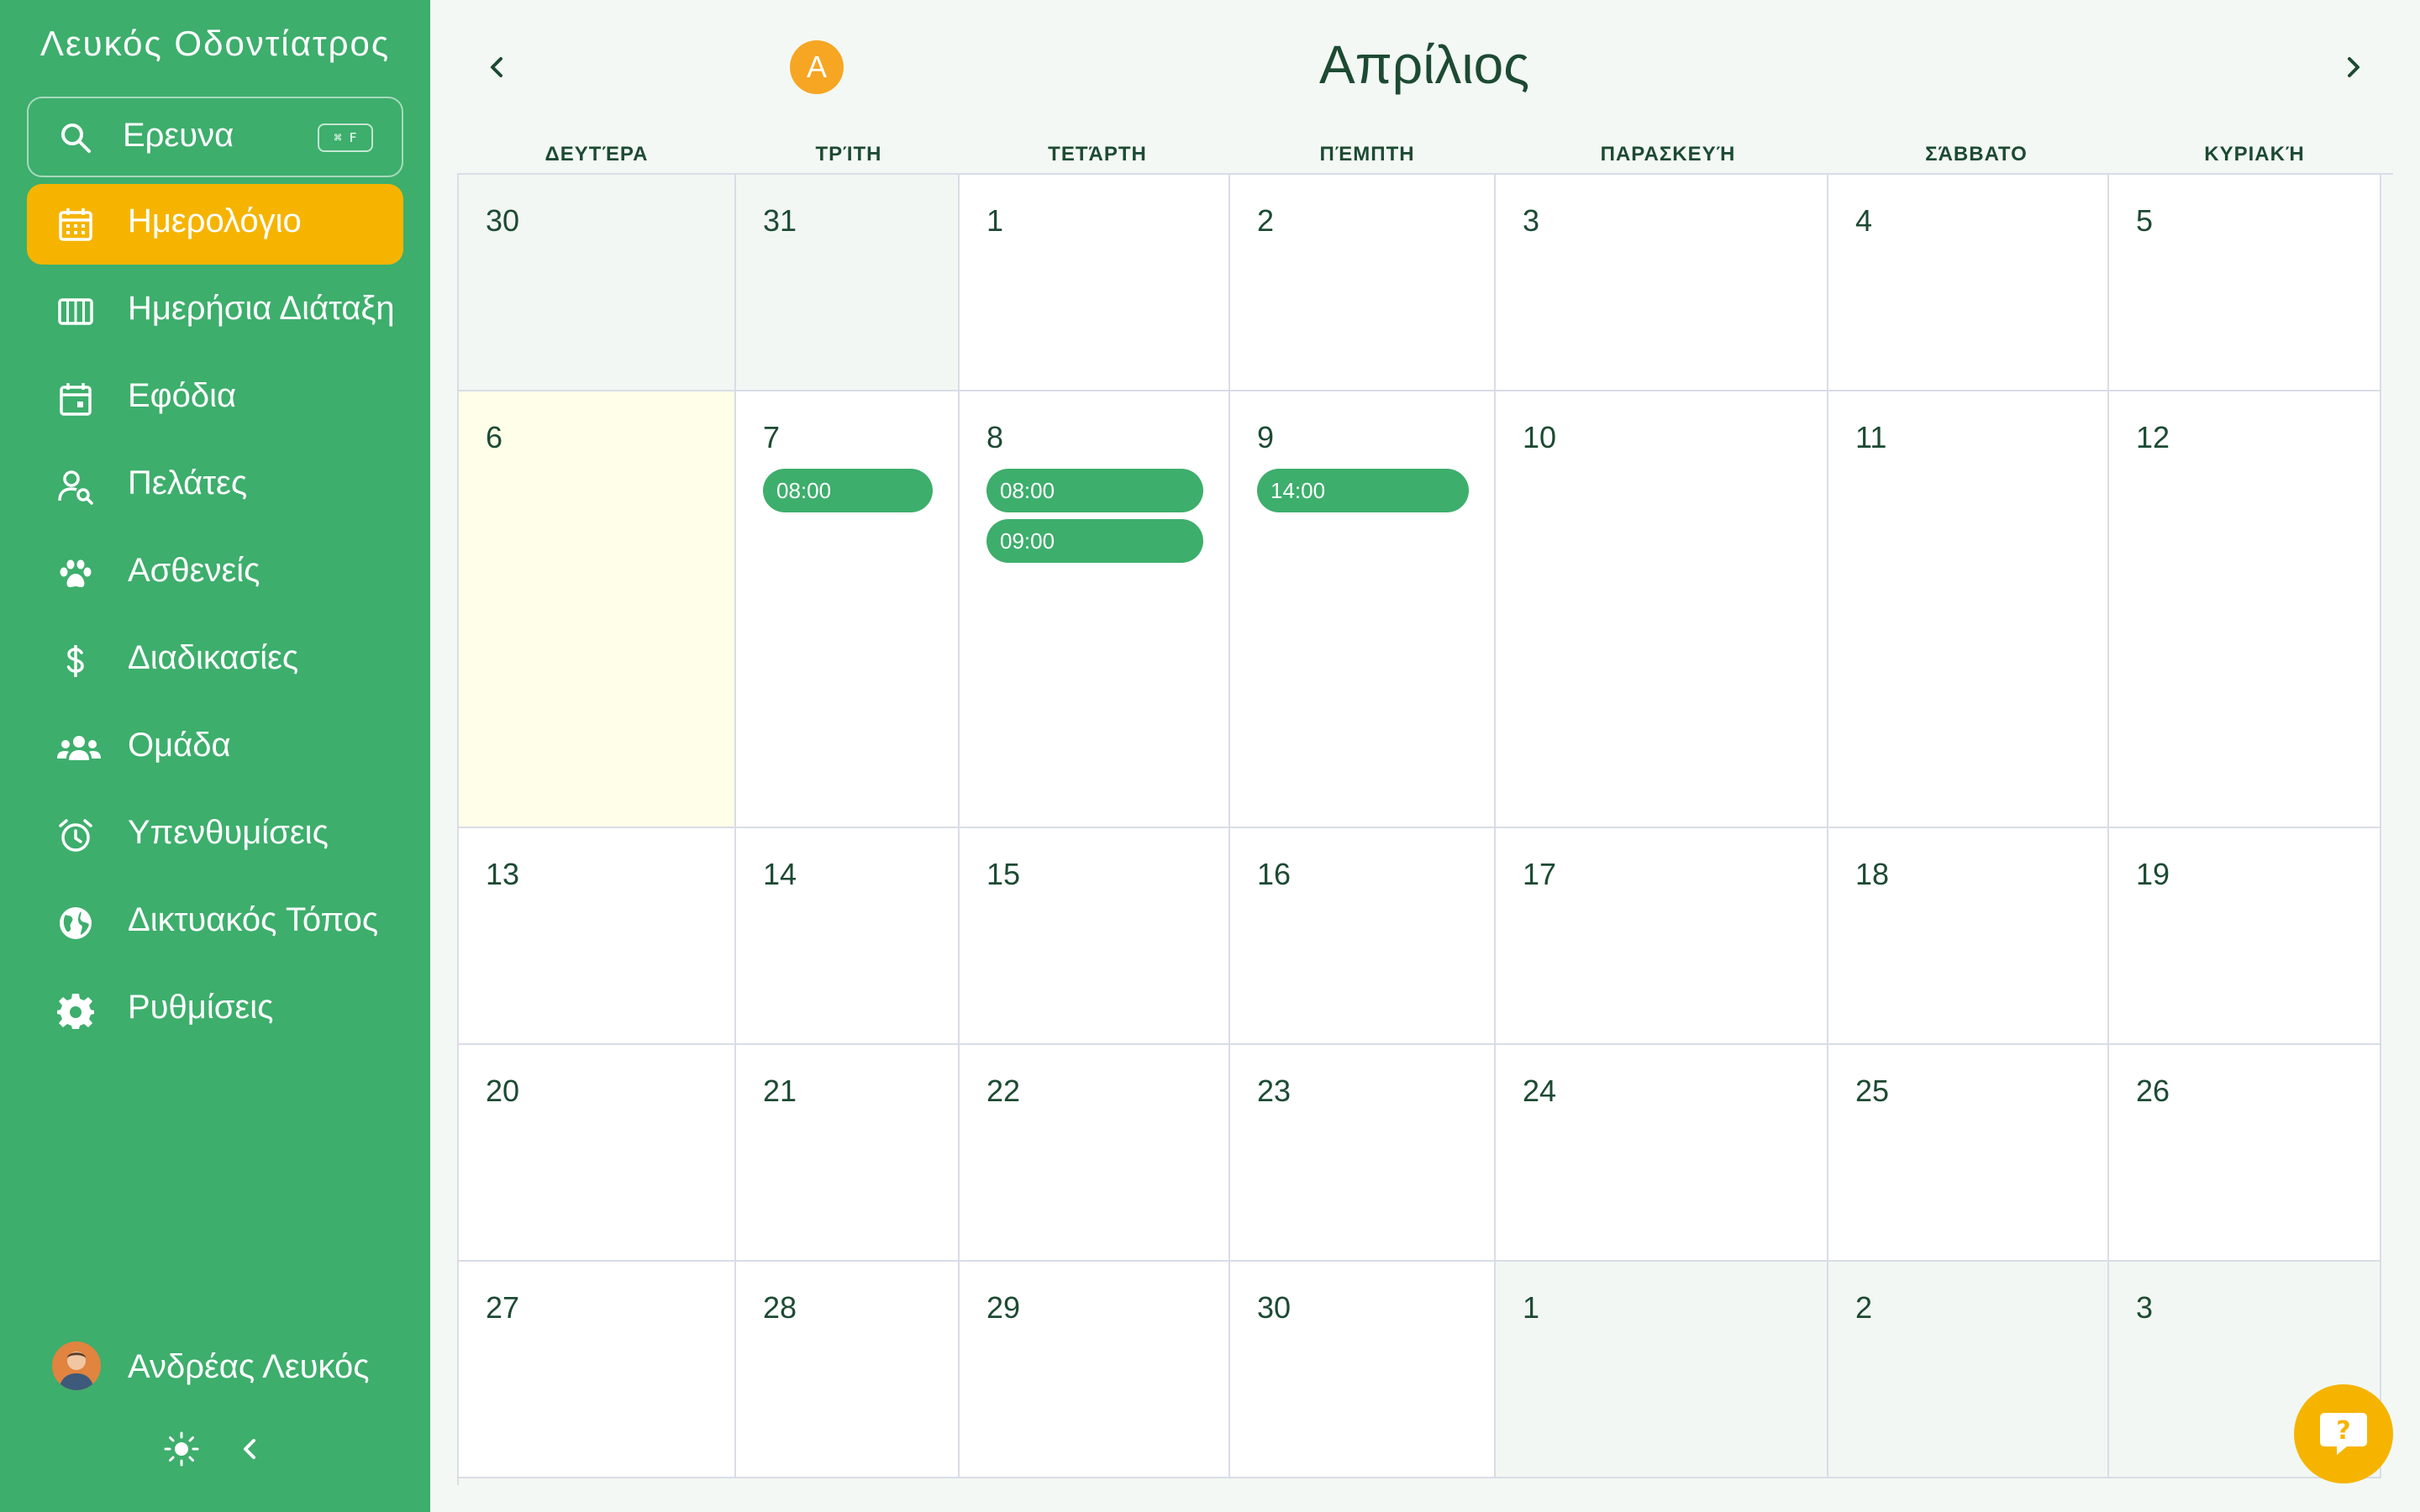  What do you see at coordinates (2353, 67) in the screenshot?
I see `next-month-chevron-right-icon` at bounding box center [2353, 67].